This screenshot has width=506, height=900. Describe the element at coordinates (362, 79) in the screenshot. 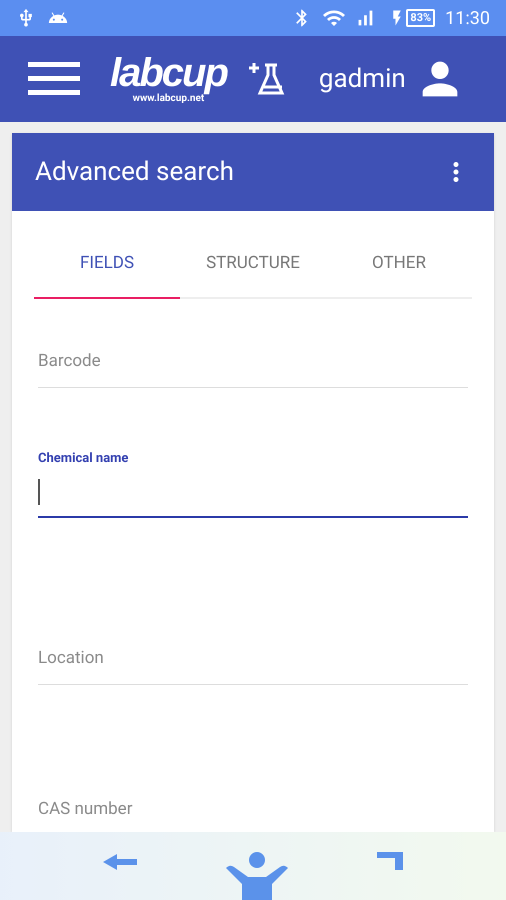

I see `username: gadmin` at that location.